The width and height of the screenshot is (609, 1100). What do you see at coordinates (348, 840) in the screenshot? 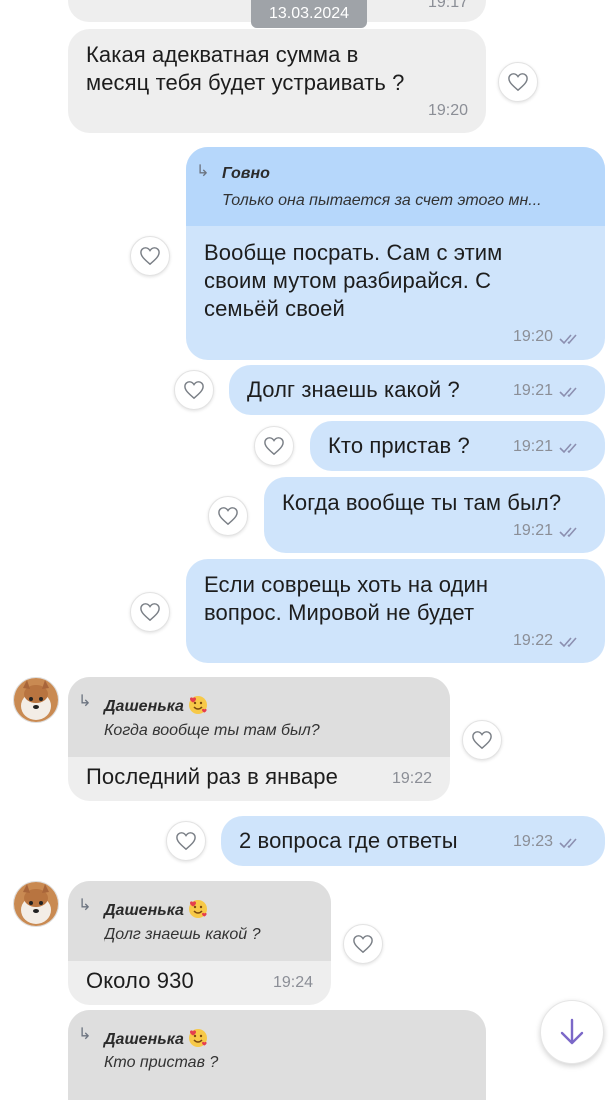
I see `message-text: 2 вопроса где ответы` at bounding box center [348, 840].